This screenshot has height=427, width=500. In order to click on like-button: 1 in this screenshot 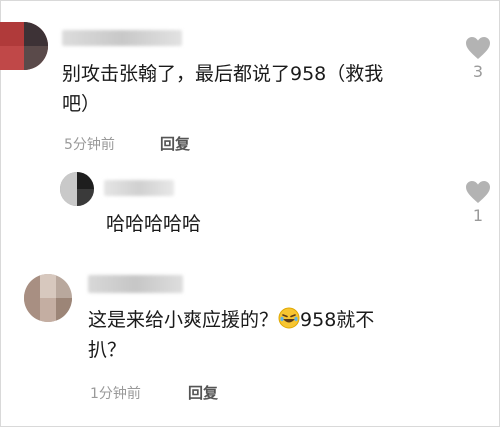, I will do `click(478, 202)`.